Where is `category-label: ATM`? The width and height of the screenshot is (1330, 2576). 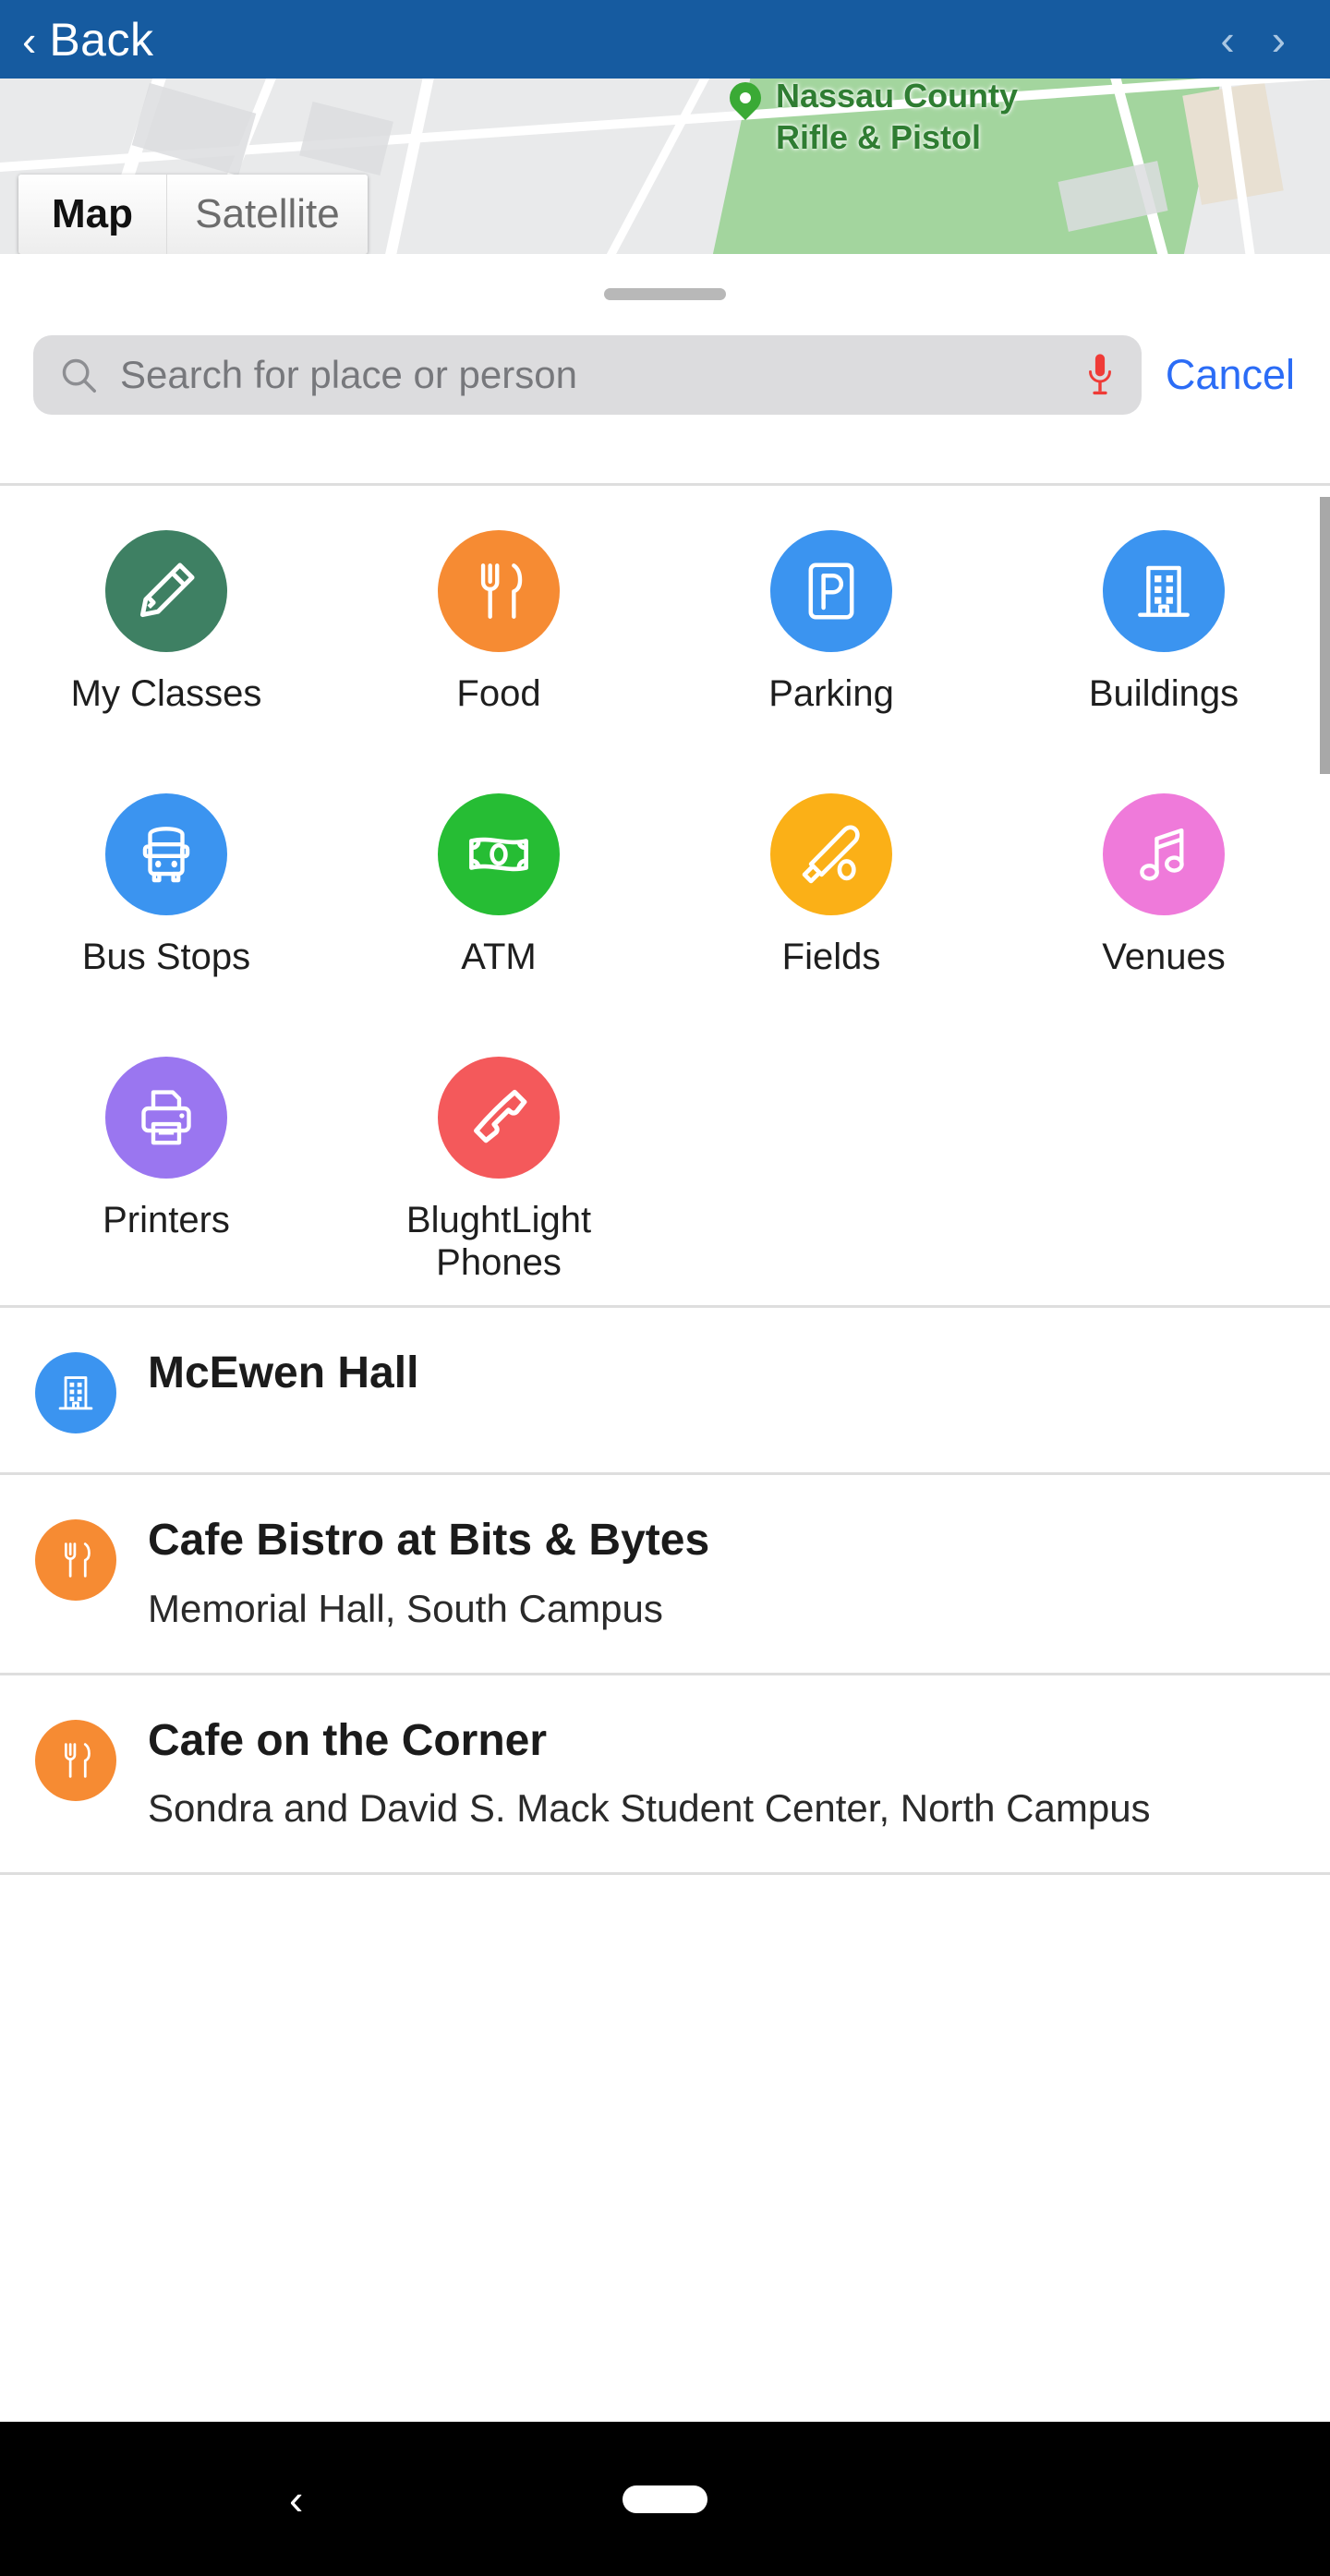
category-label: ATM is located at coordinates (499, 956).